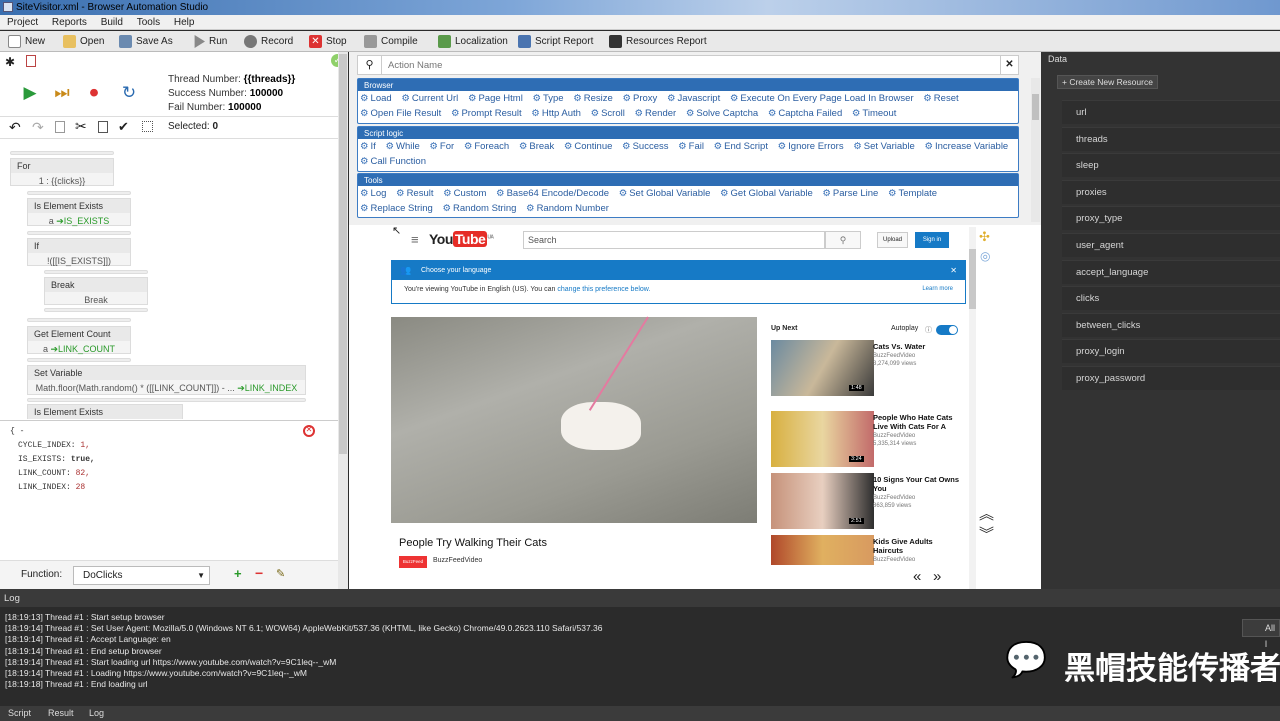  I want to click on menu-help: Help, so click(184, 22).